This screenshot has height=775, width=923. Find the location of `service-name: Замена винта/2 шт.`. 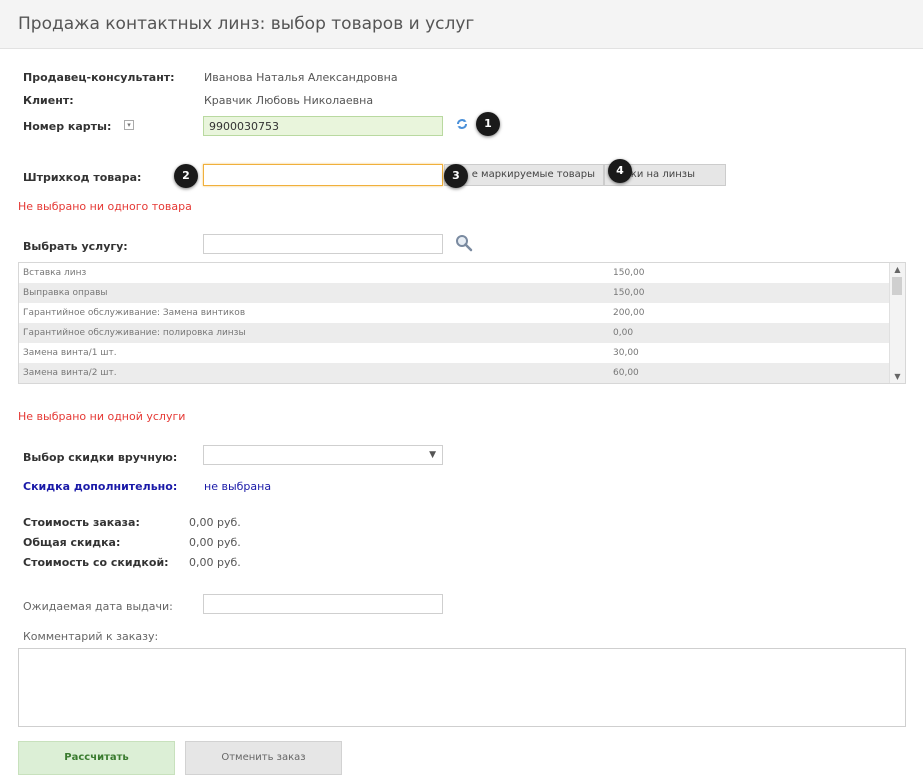

service-name: Замена винта/2 шт. is located at coordinates (70, 373).